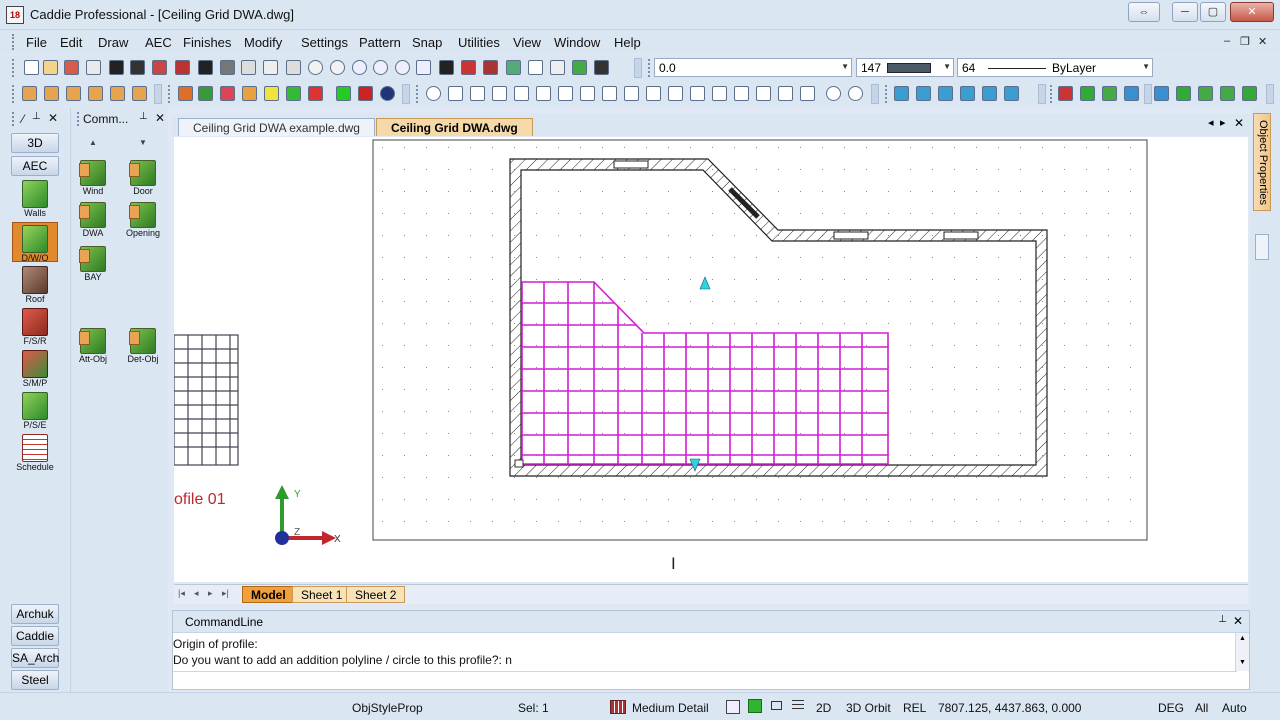  I want to click on orbit-icon, so click(387, 93).